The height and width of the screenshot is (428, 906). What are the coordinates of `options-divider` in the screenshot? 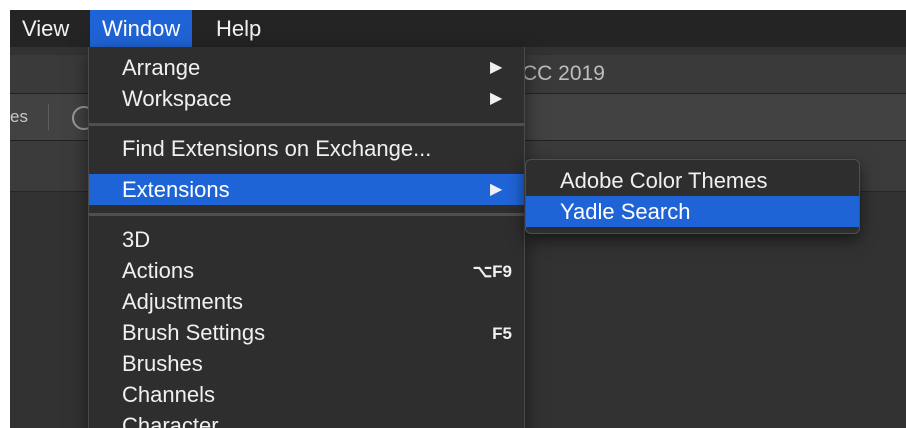 It's located at (48, 117).